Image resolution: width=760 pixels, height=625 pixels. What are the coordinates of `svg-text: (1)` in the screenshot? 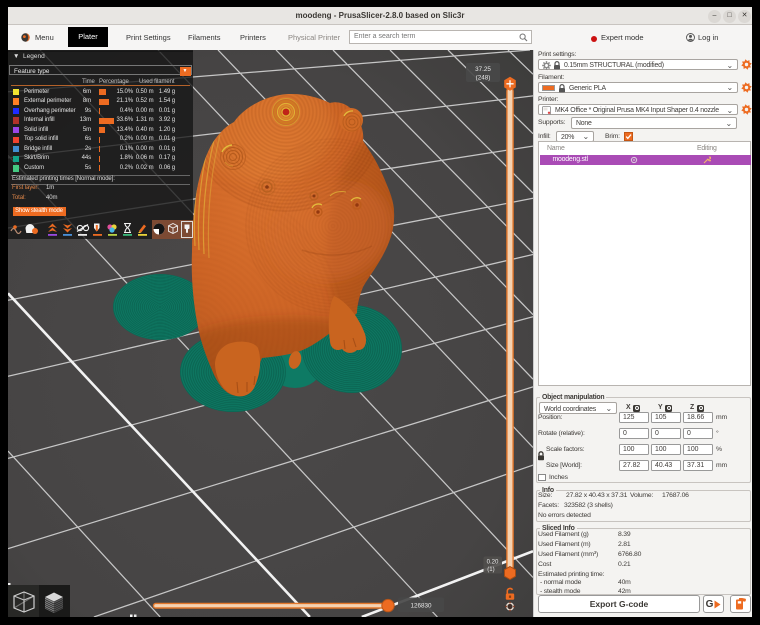 It's located at (490, 569).